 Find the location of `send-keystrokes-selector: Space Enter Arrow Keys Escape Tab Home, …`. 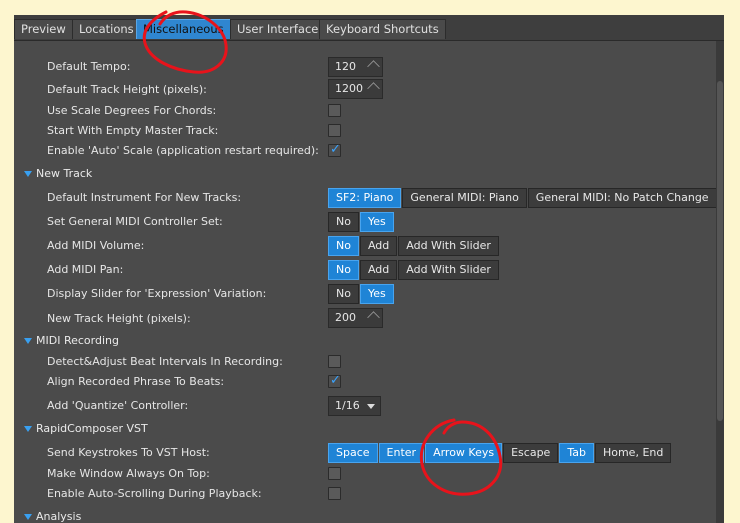

send-keystrokes-selector: Space Enter Arrow Keys Escape Tab Home, … is located at coordinates (500, 453).